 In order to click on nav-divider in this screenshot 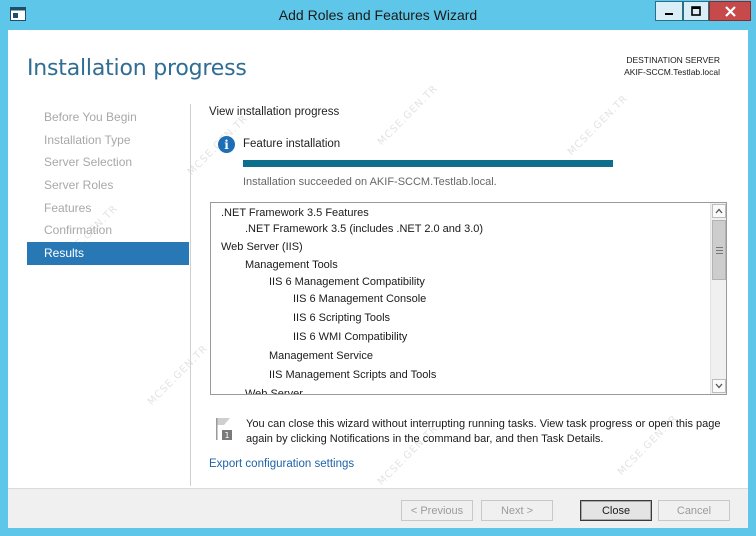, I will do `click(190, 295)`.